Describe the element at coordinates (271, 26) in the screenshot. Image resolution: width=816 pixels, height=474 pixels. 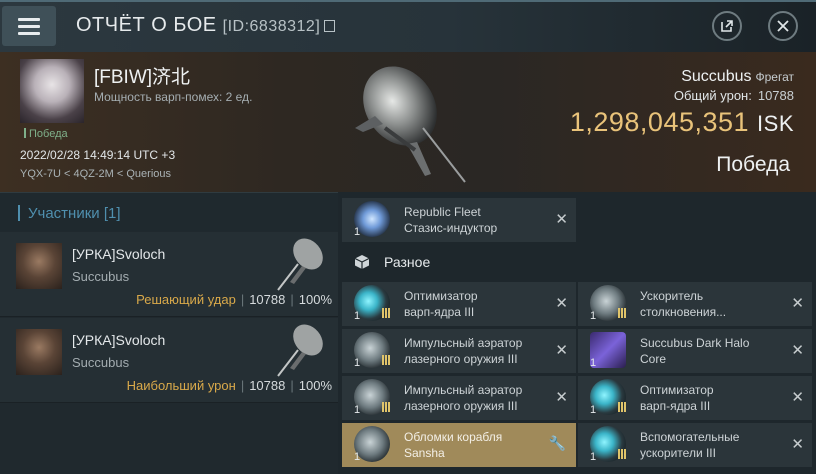
I see `report-id: [ID:6838312]` at that location.